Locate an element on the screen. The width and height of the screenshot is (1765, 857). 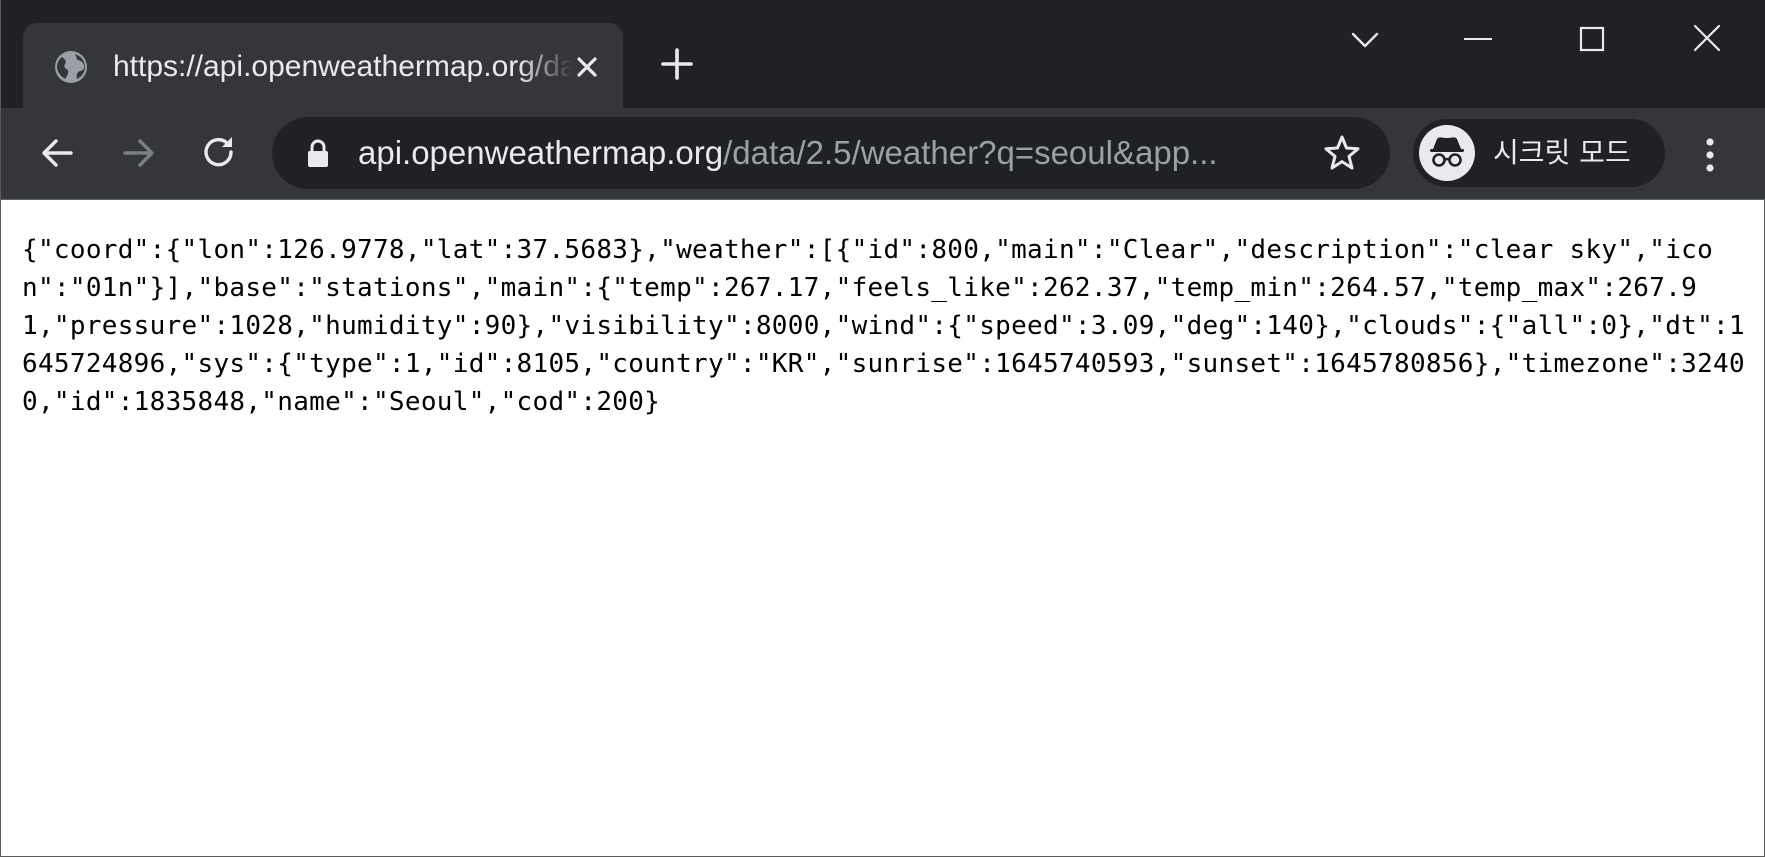
vertical-dots-icon is located at coordinates (1710, 155).